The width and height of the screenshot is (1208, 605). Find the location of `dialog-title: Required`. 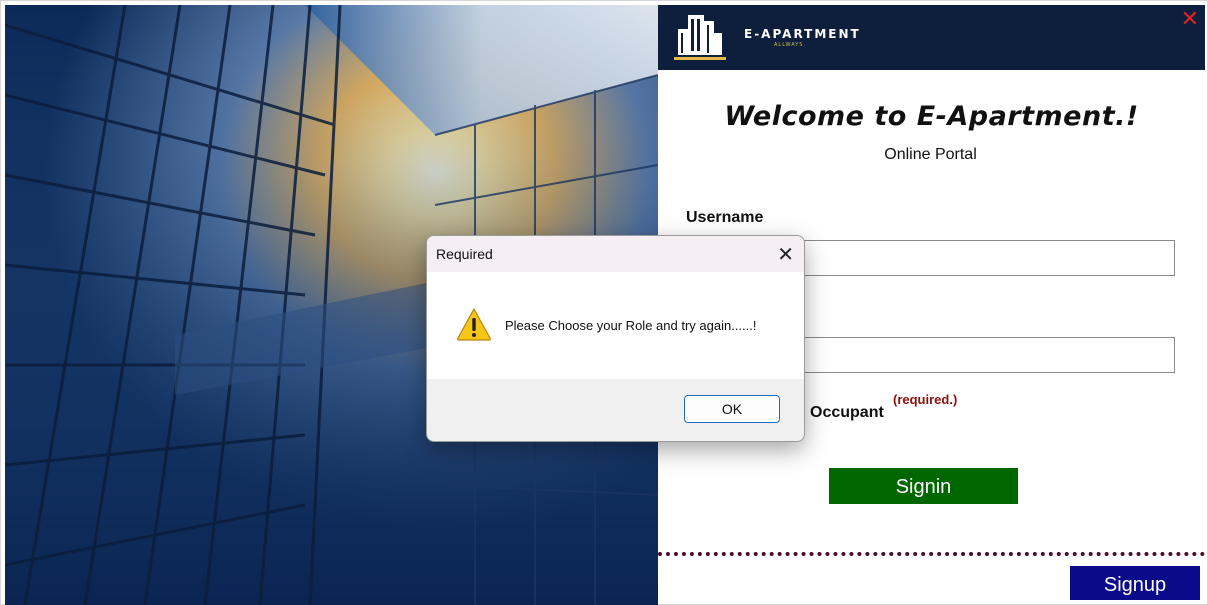

dialog-title: Required is located at coordinates (464, 254).